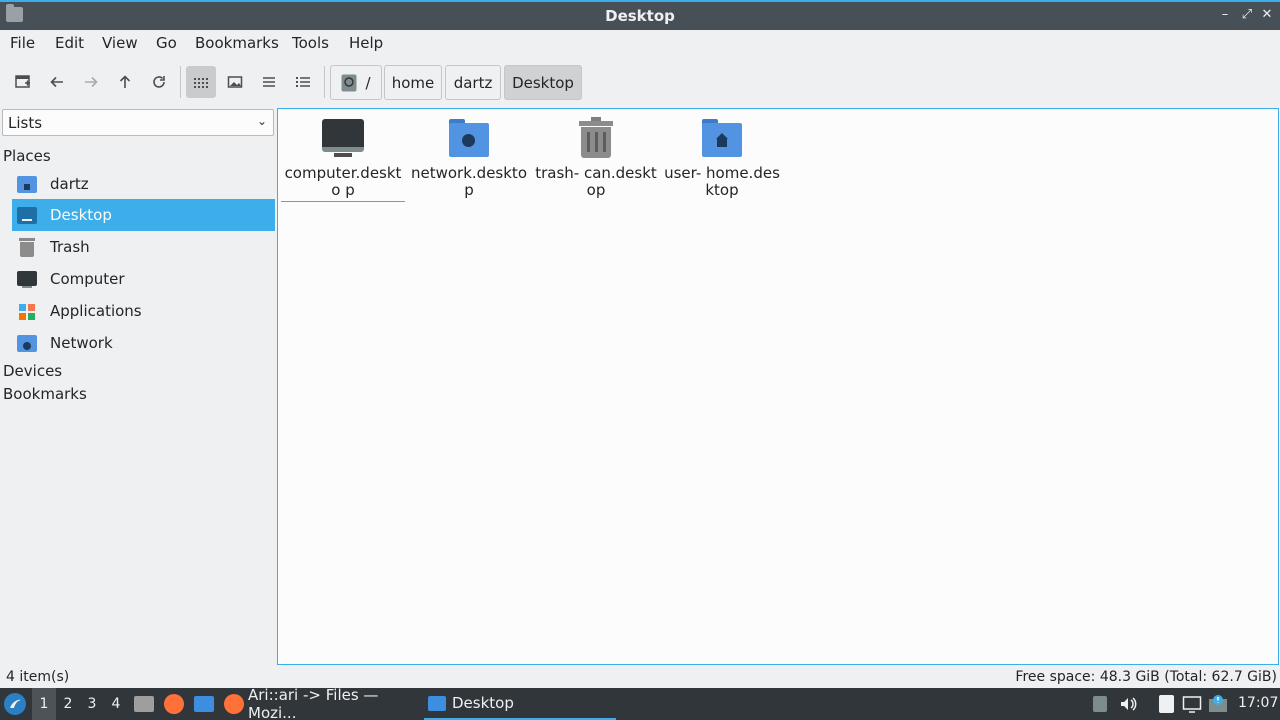  I want to click on place-trash: Trash, so click(143, 247).